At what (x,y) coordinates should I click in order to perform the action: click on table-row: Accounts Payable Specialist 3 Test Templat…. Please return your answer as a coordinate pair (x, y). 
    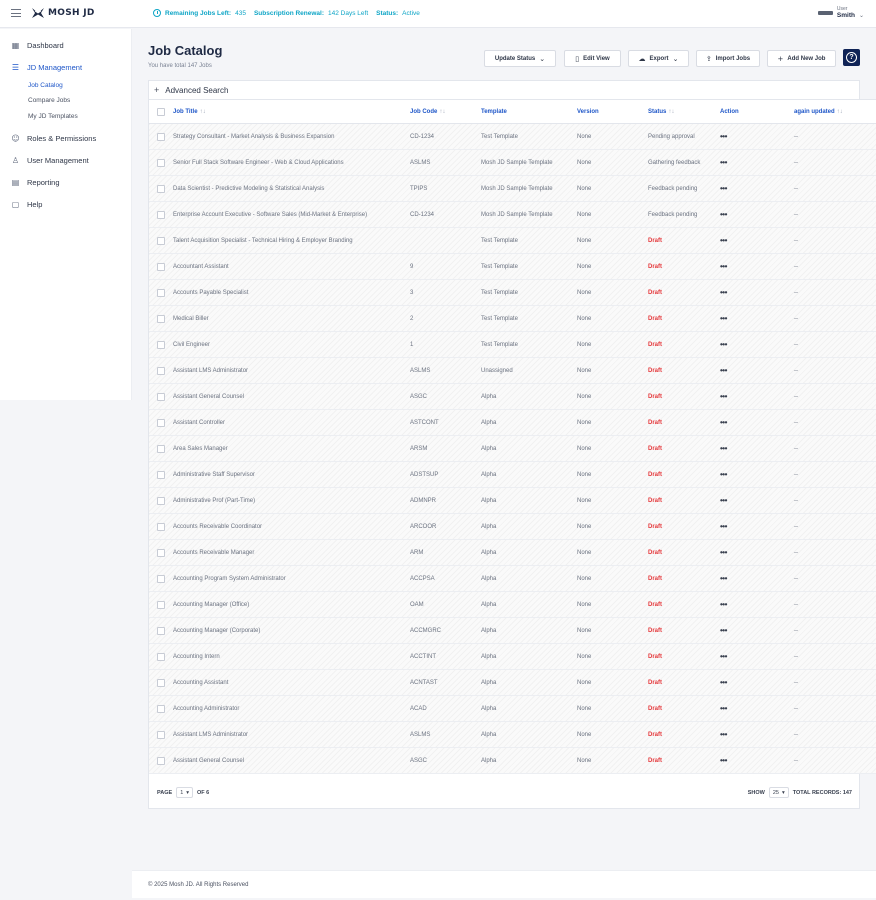
    Looking at the image, I should click on (512, 292).